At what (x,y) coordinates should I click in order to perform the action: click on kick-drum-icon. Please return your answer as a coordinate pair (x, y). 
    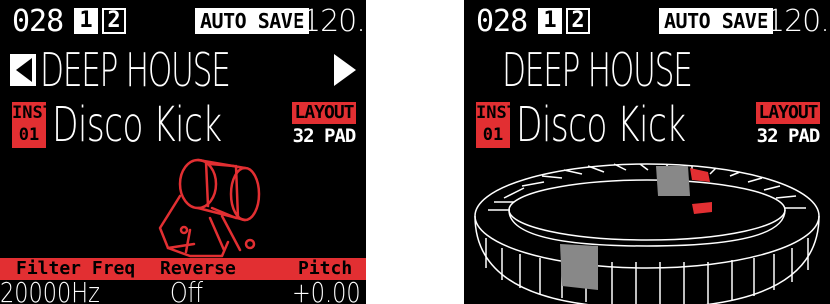
    Looking at the image, I should click on (209, 208).